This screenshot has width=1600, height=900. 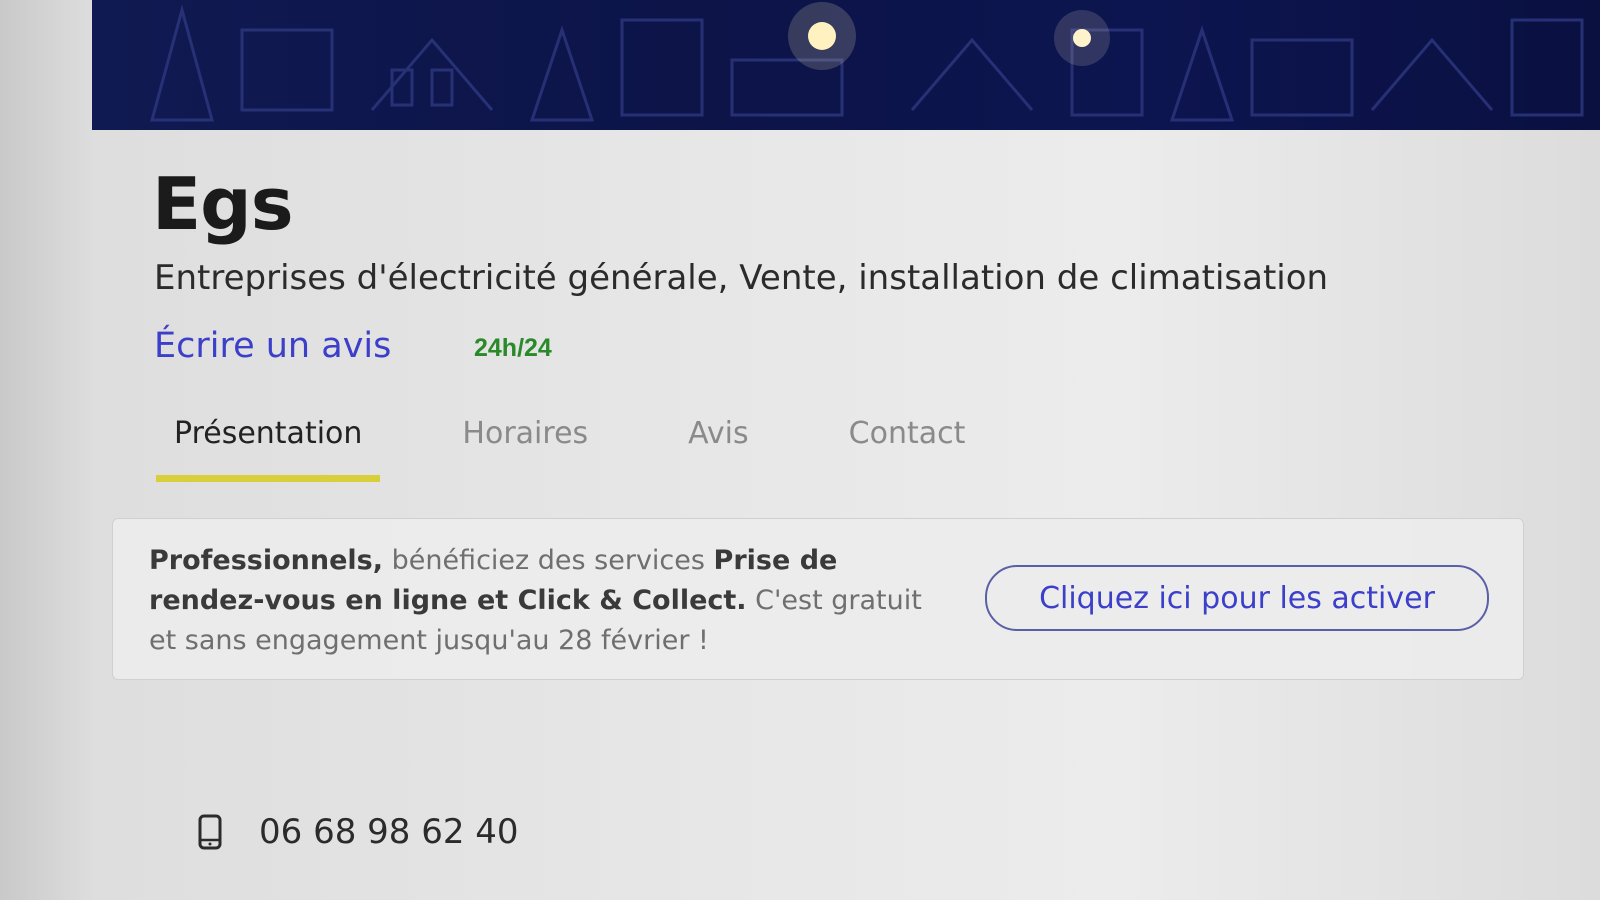 I want to click on tab-bar: Présentation Horaires Avis Contact, so click(x=601, y=447).